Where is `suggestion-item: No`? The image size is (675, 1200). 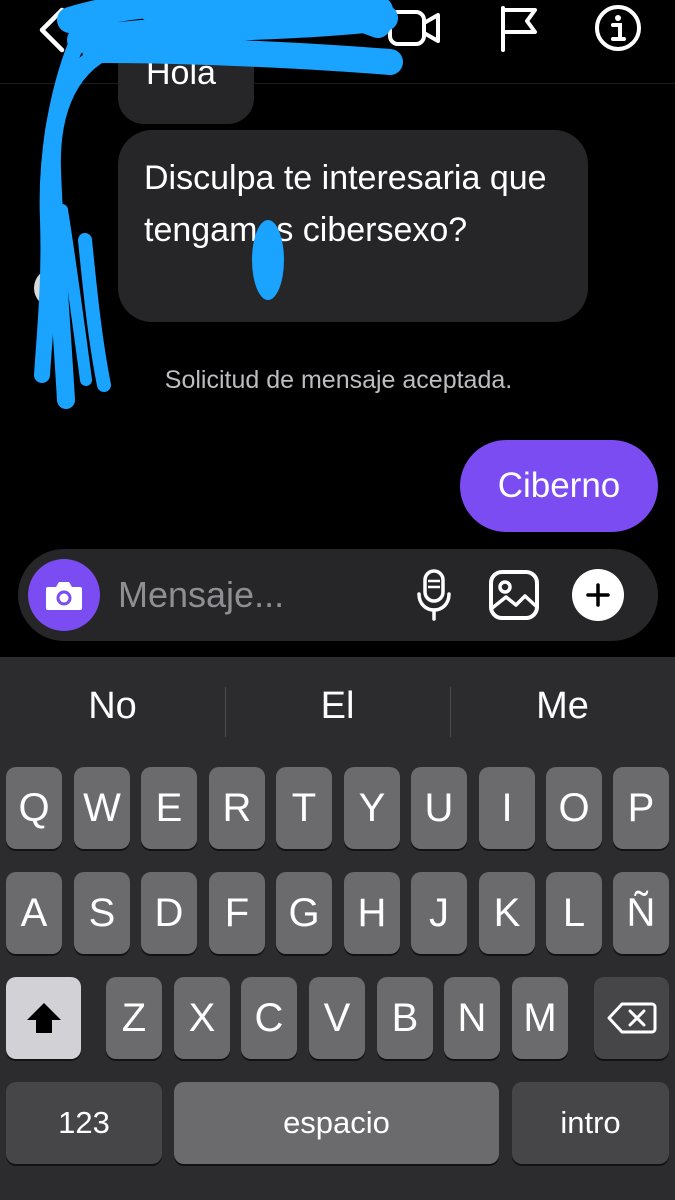 suggestion-item: No is located at coordinates (112, 706).